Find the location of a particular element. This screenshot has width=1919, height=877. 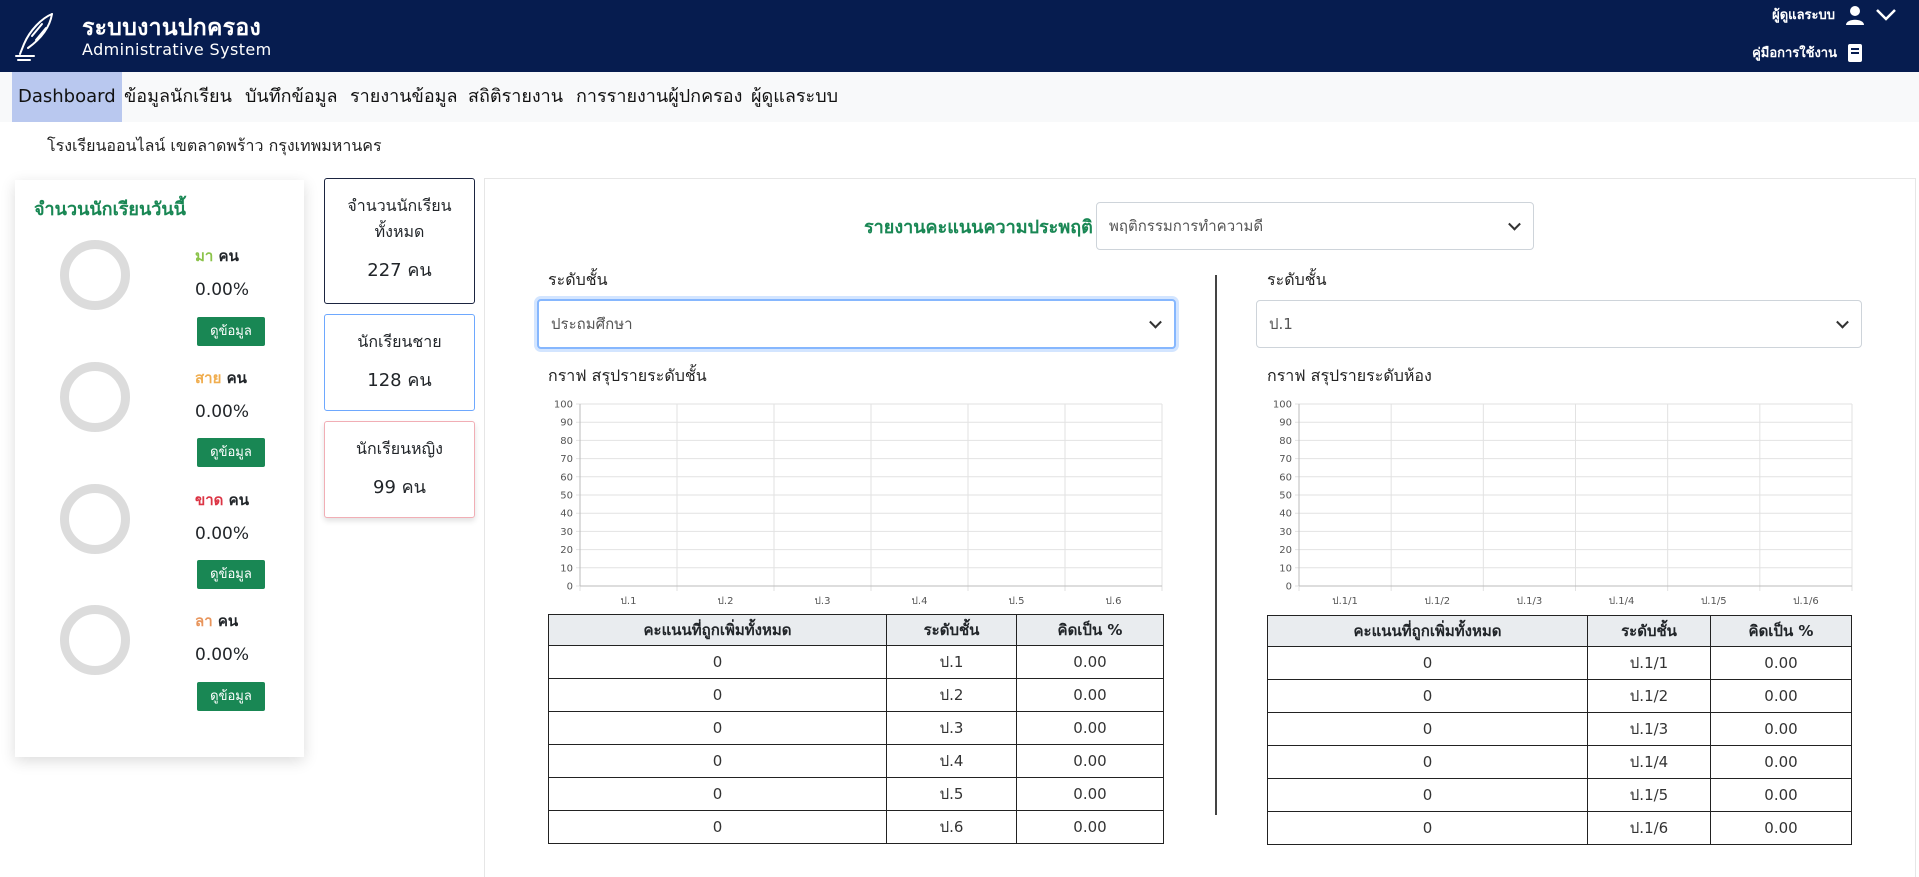

table-cell: ป.1 is located at coordinates (951, 662).